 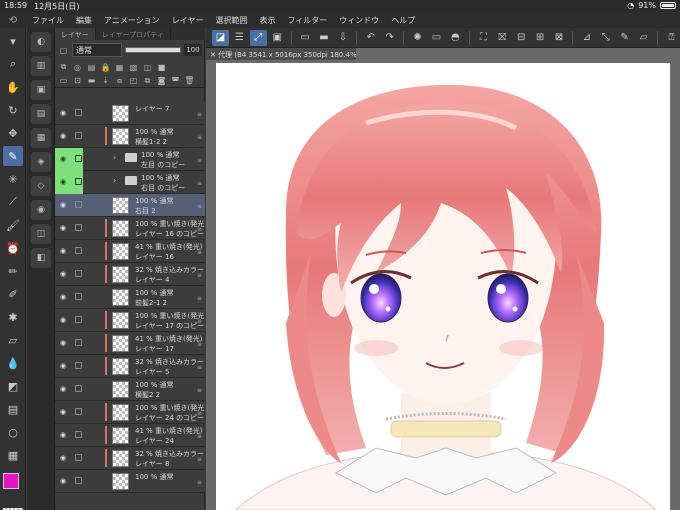 What do you see at coordinates (307, 20) in the screenshot?
I see `menu-filter: フィルター` at bounding box center [307, 20].